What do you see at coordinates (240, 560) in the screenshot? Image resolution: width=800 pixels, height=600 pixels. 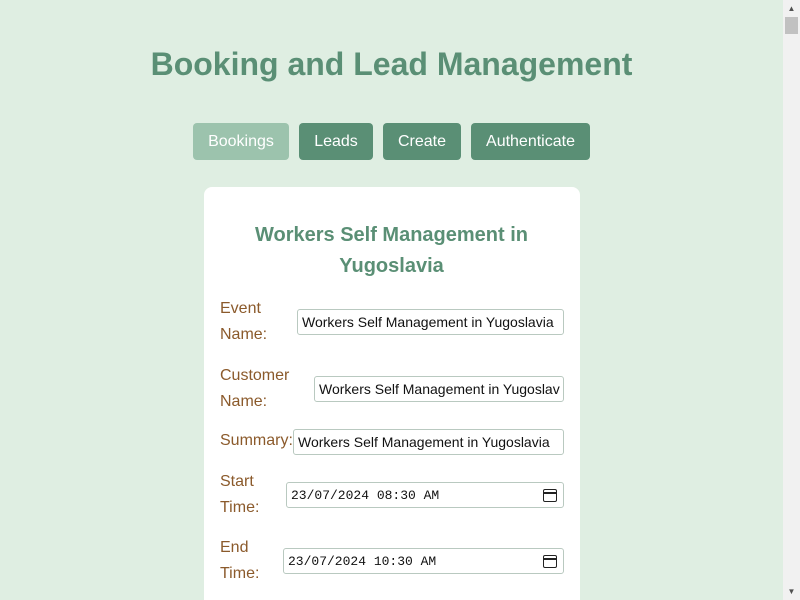 I see `end-time-label: End Time:` at bounding box center [240, 560].